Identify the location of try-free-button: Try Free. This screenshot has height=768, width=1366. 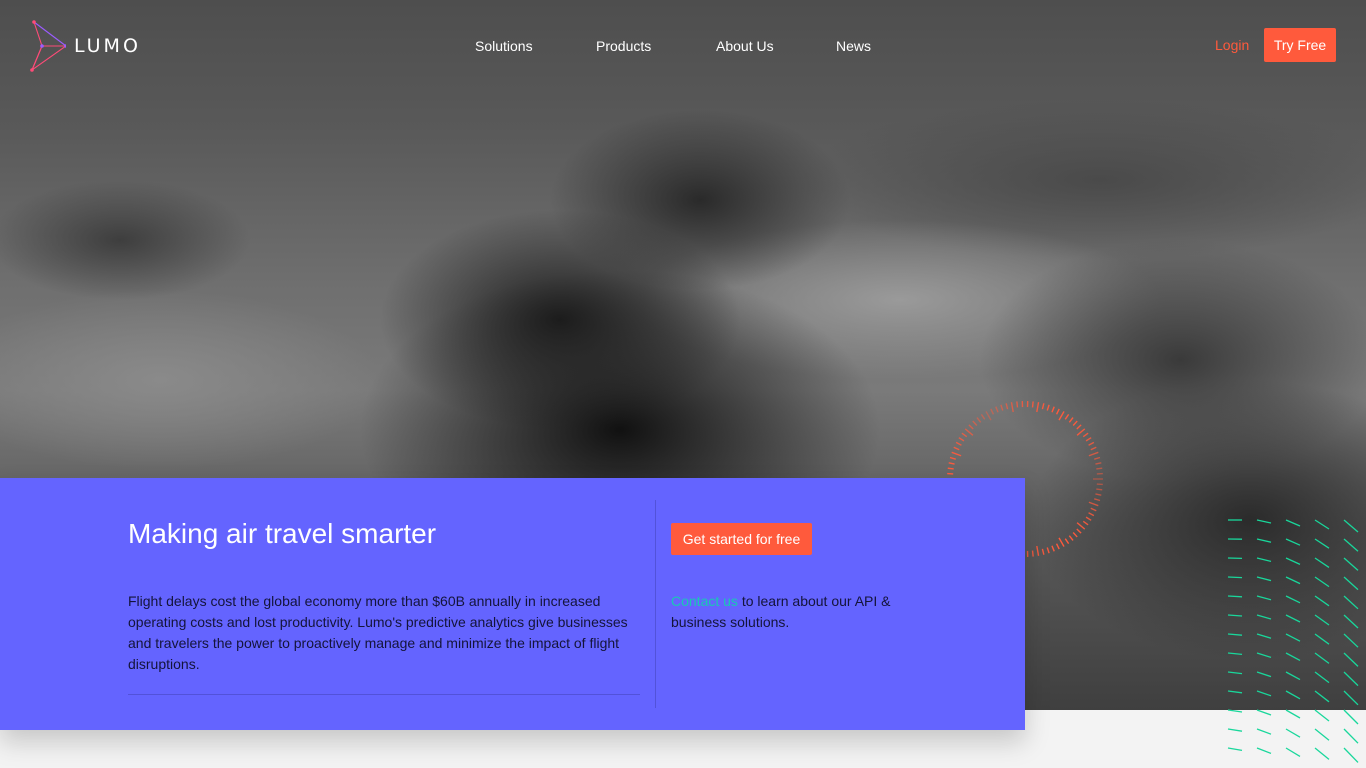
(1300, 45).